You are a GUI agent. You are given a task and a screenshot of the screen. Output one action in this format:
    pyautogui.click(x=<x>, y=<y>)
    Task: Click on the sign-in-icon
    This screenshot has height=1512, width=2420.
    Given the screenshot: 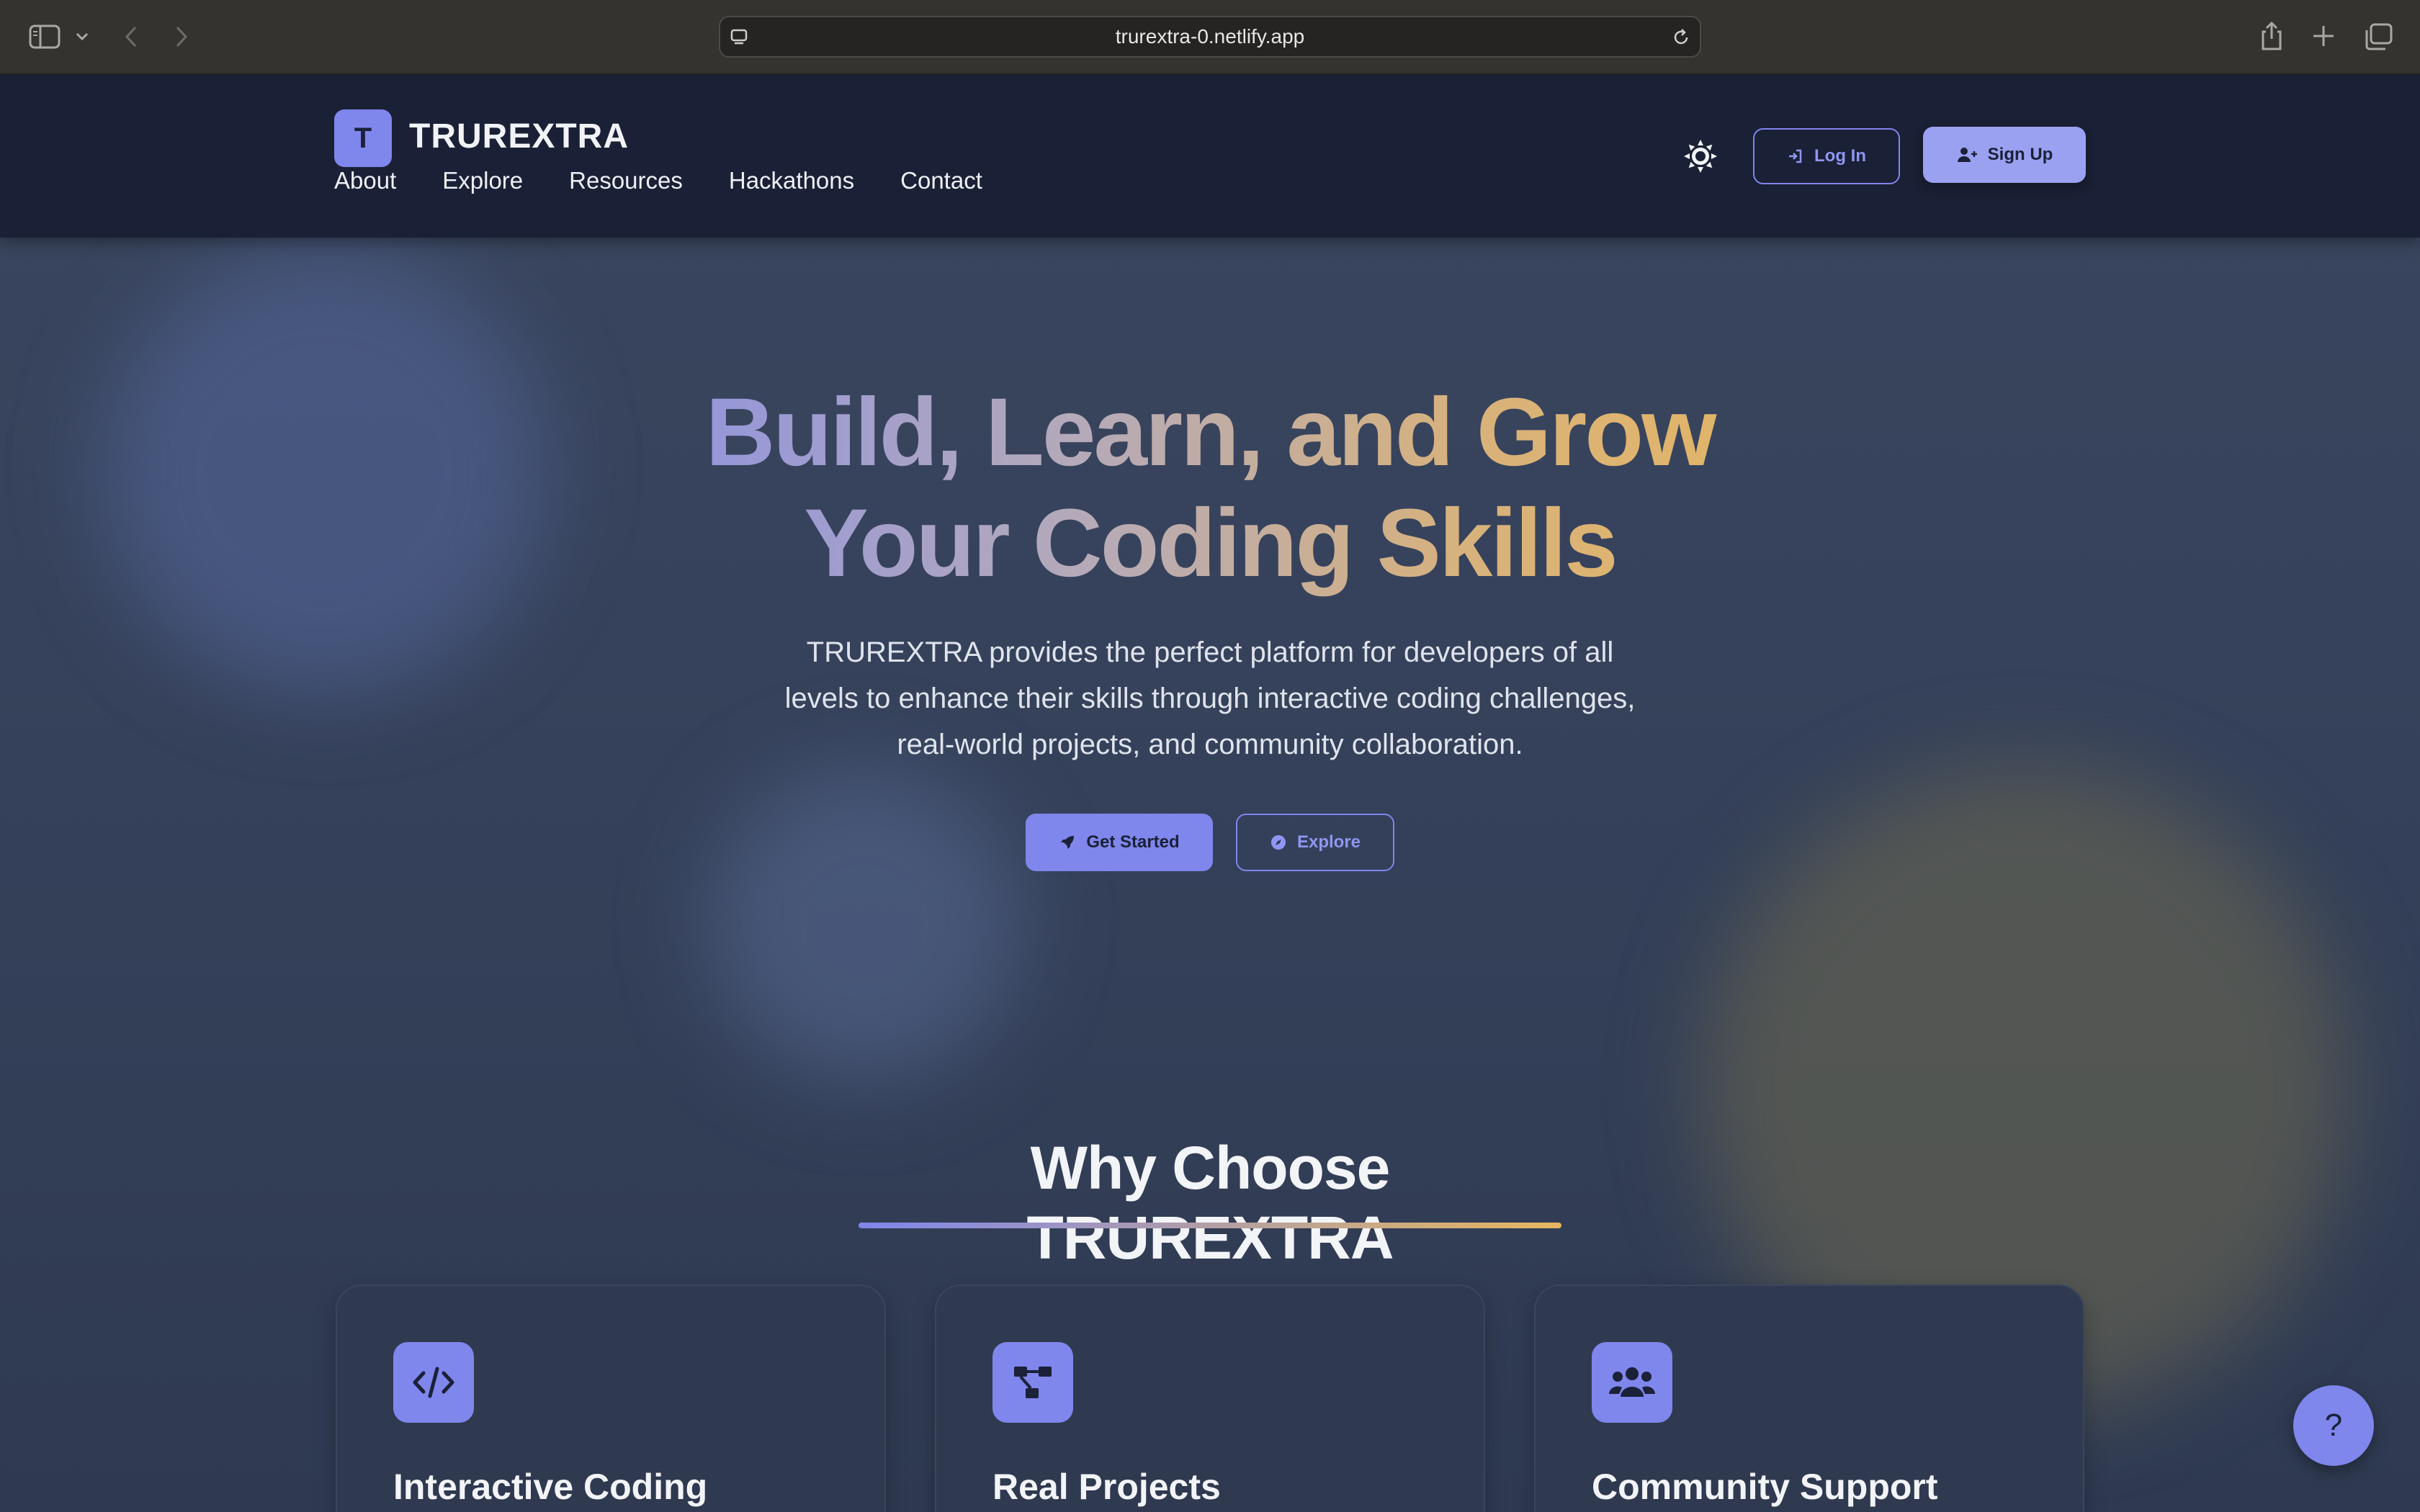 What is the action you would take?
    pyautogui.click(x=1795, y=156)
    